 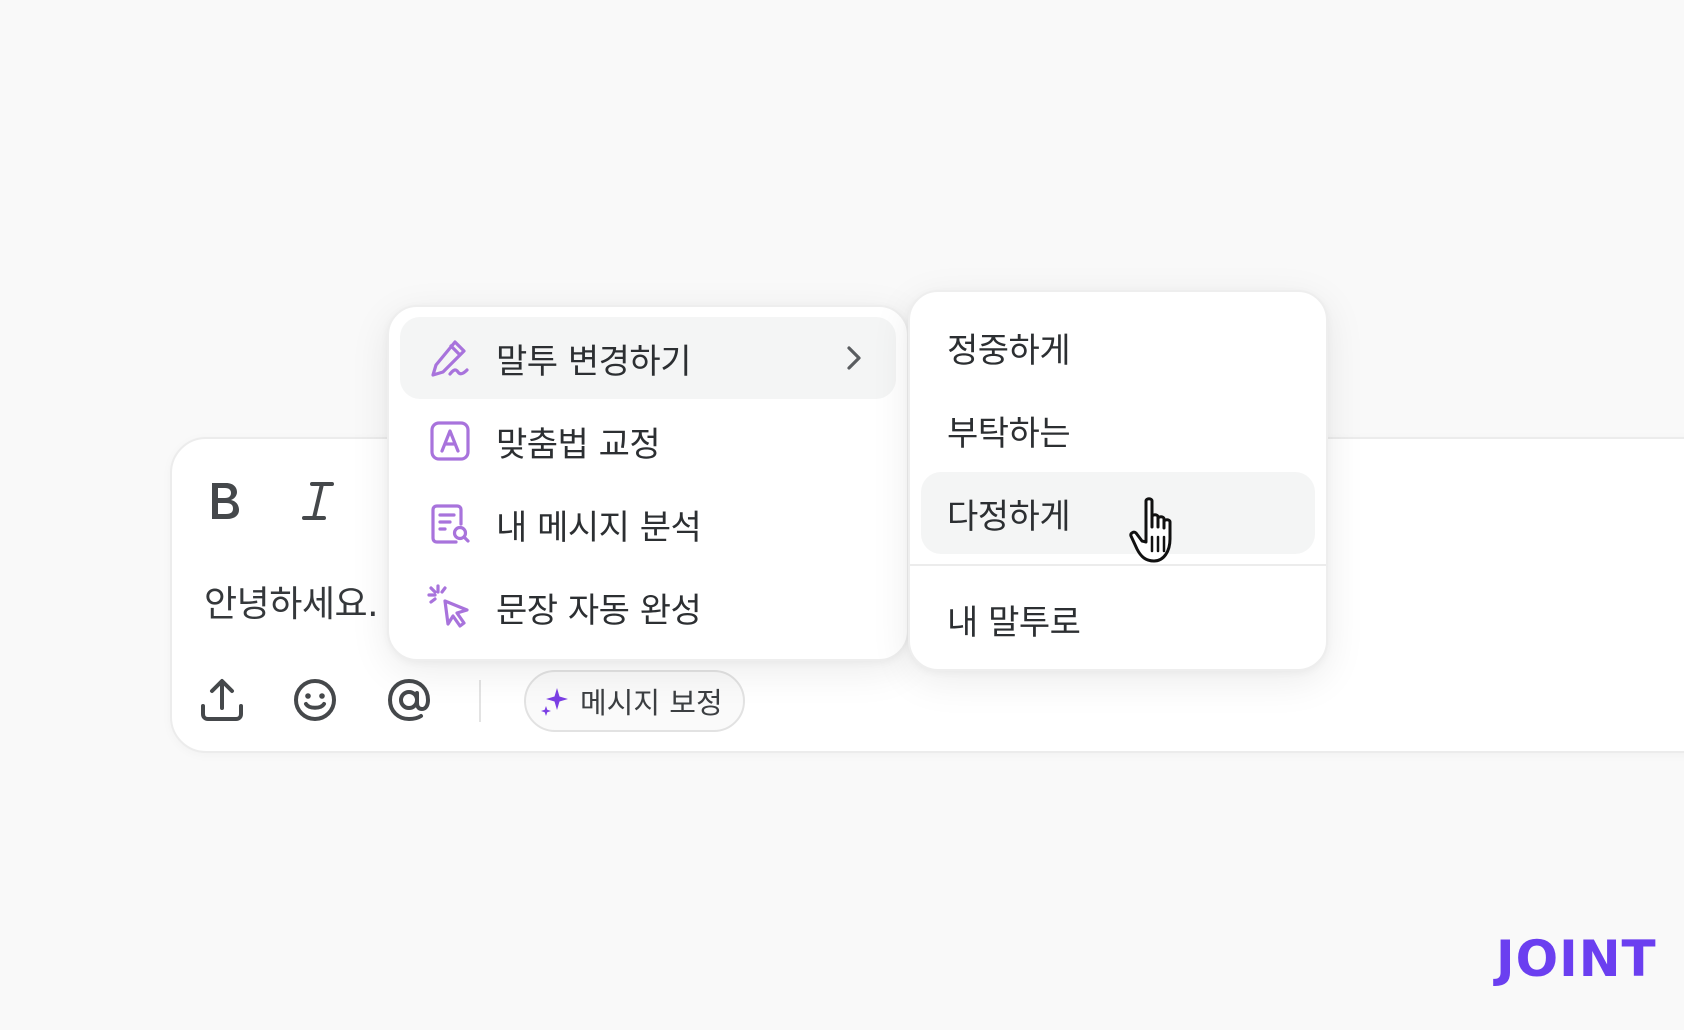 I want to click on tone-option-label: 내 말투로, so click(x=1014, y=622).